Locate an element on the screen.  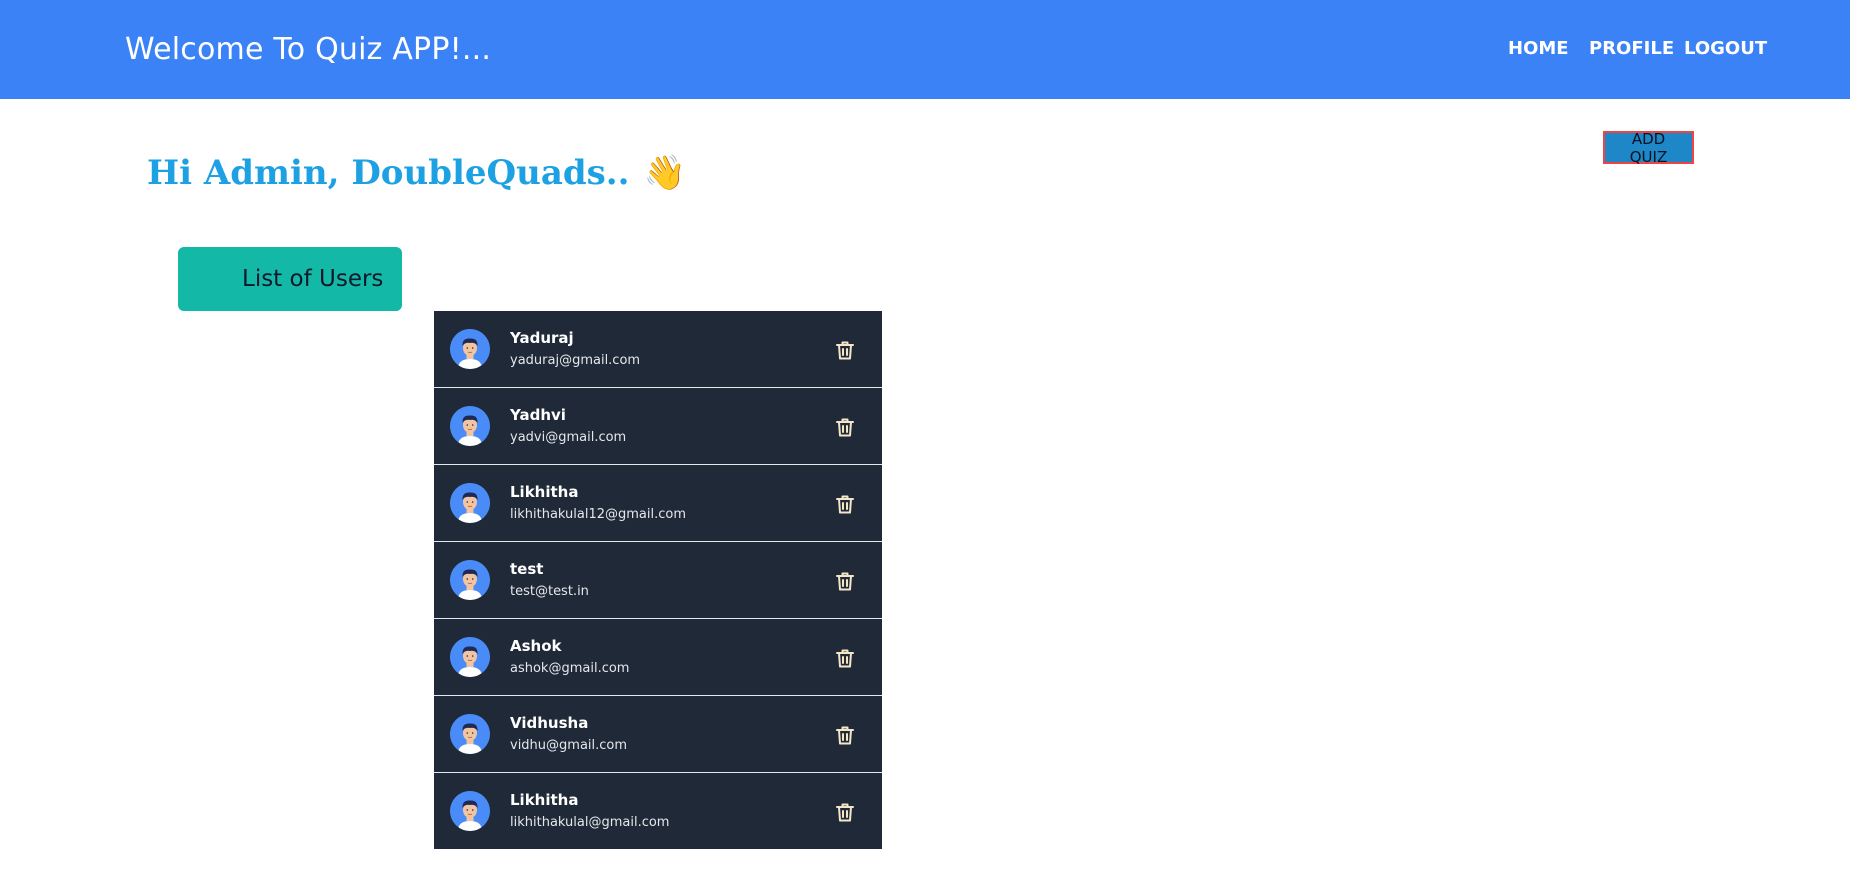
user-email: yadvi@gmail.com is located at coordinates (568, 437).